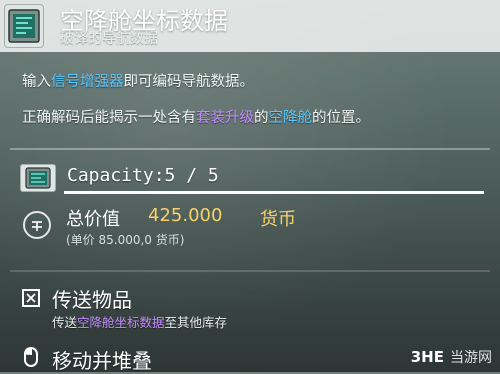 This screenshot has width=500, height=374. I want to click on description-line-1: 输入信号增强器即可编码导航数据。, so click(138, 80).